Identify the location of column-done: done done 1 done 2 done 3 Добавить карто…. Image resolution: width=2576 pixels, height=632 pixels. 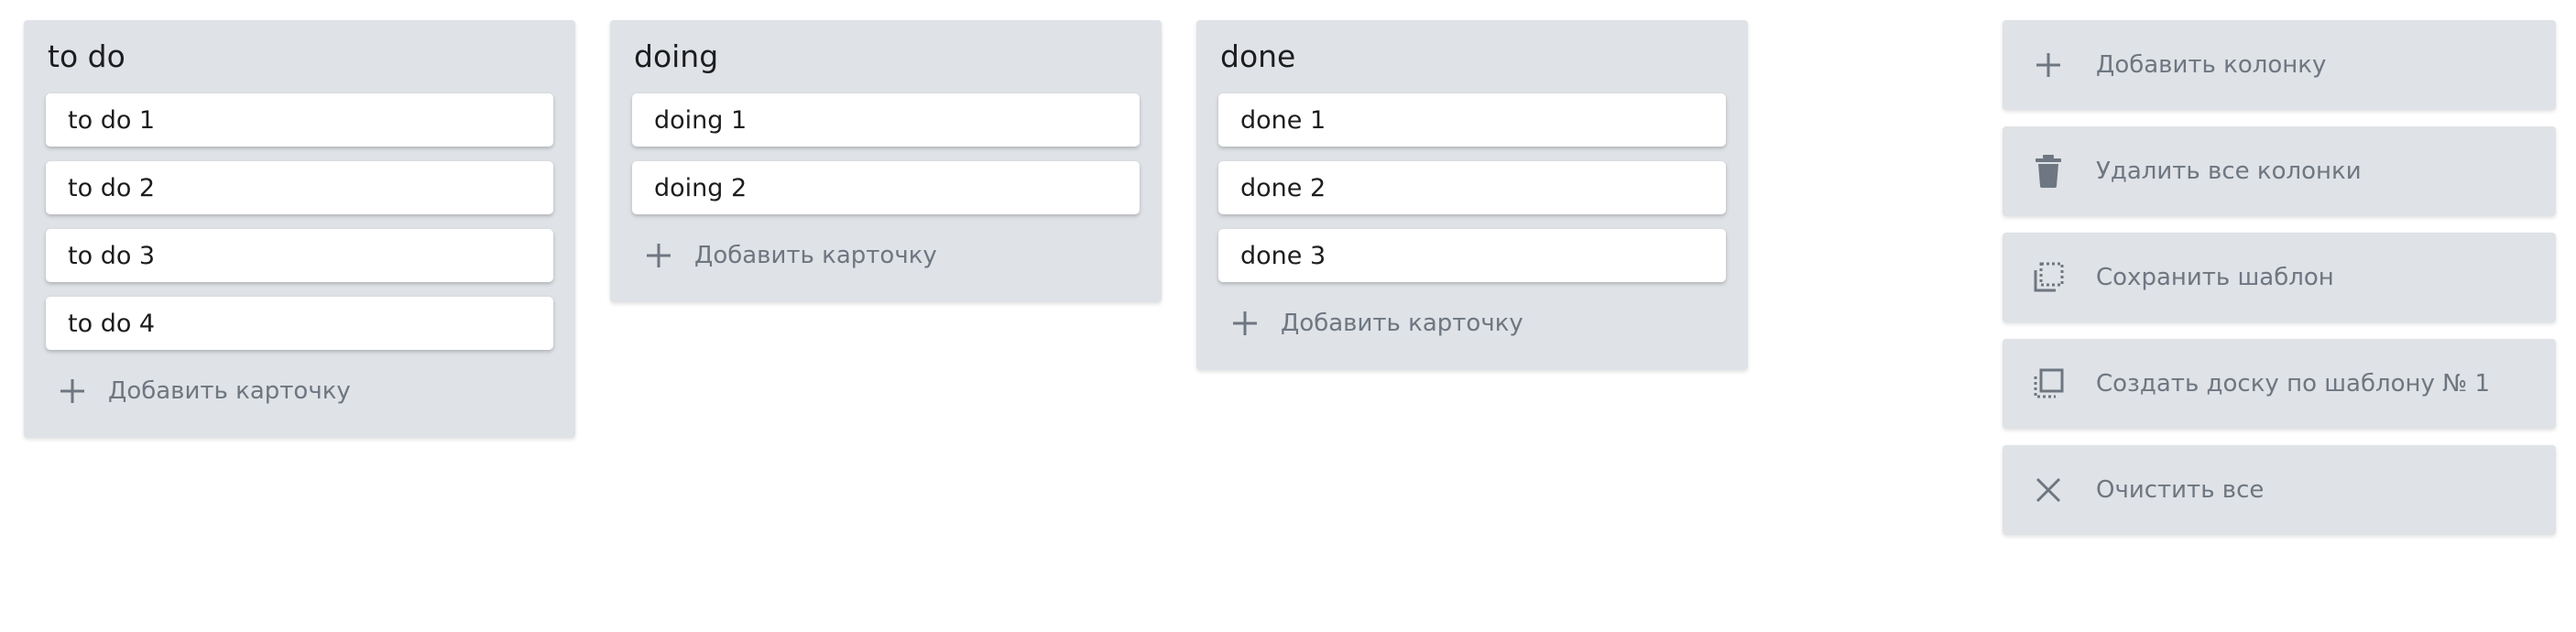
(1472, 195).